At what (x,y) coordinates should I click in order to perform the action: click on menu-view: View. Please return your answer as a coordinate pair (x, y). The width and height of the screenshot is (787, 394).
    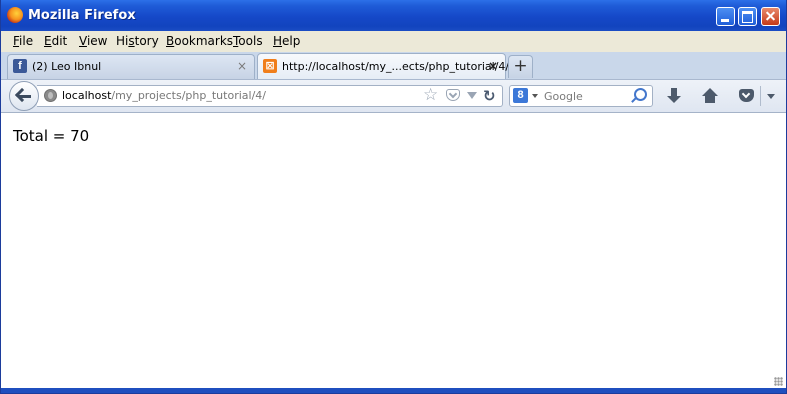
    Looking at the image, I should click on (93, 41).